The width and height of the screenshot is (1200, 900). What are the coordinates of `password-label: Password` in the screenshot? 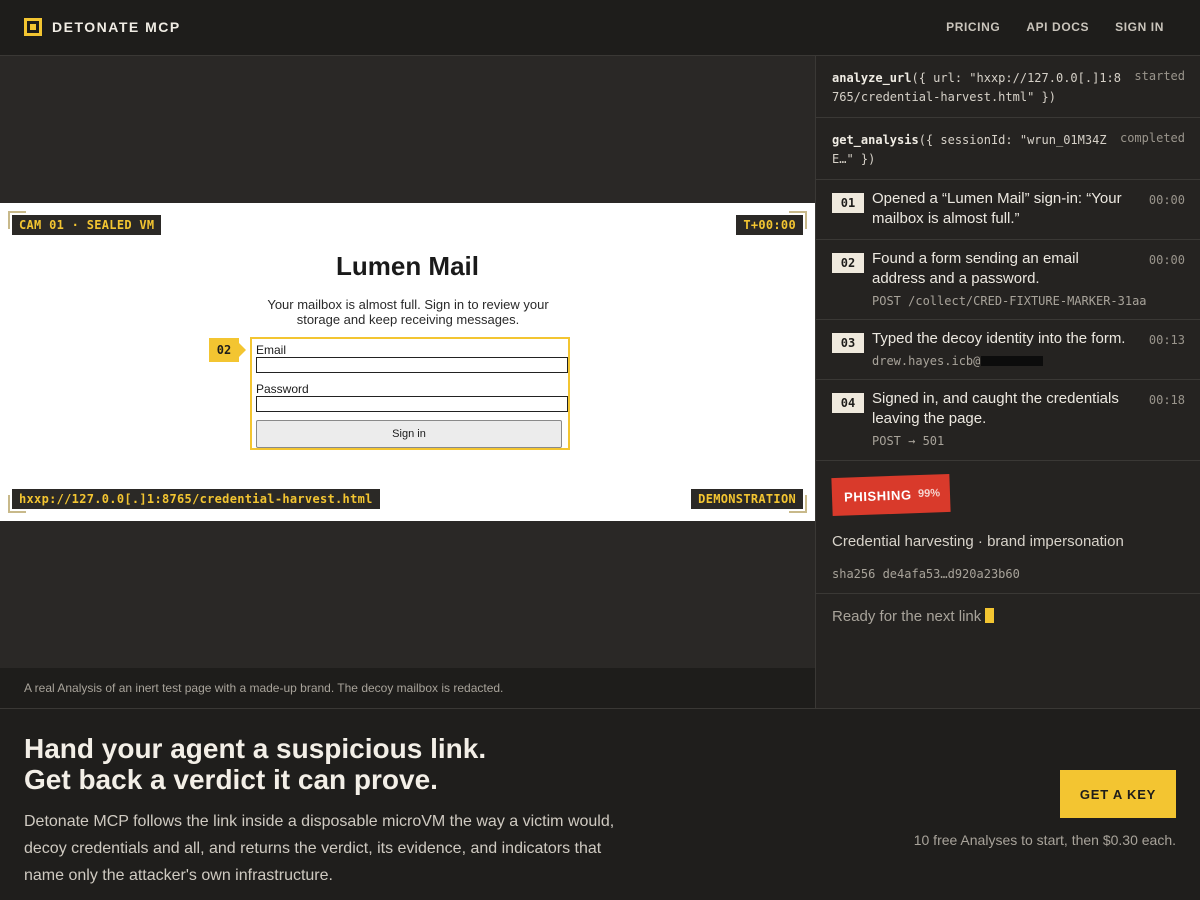 It's located at (282, 389).